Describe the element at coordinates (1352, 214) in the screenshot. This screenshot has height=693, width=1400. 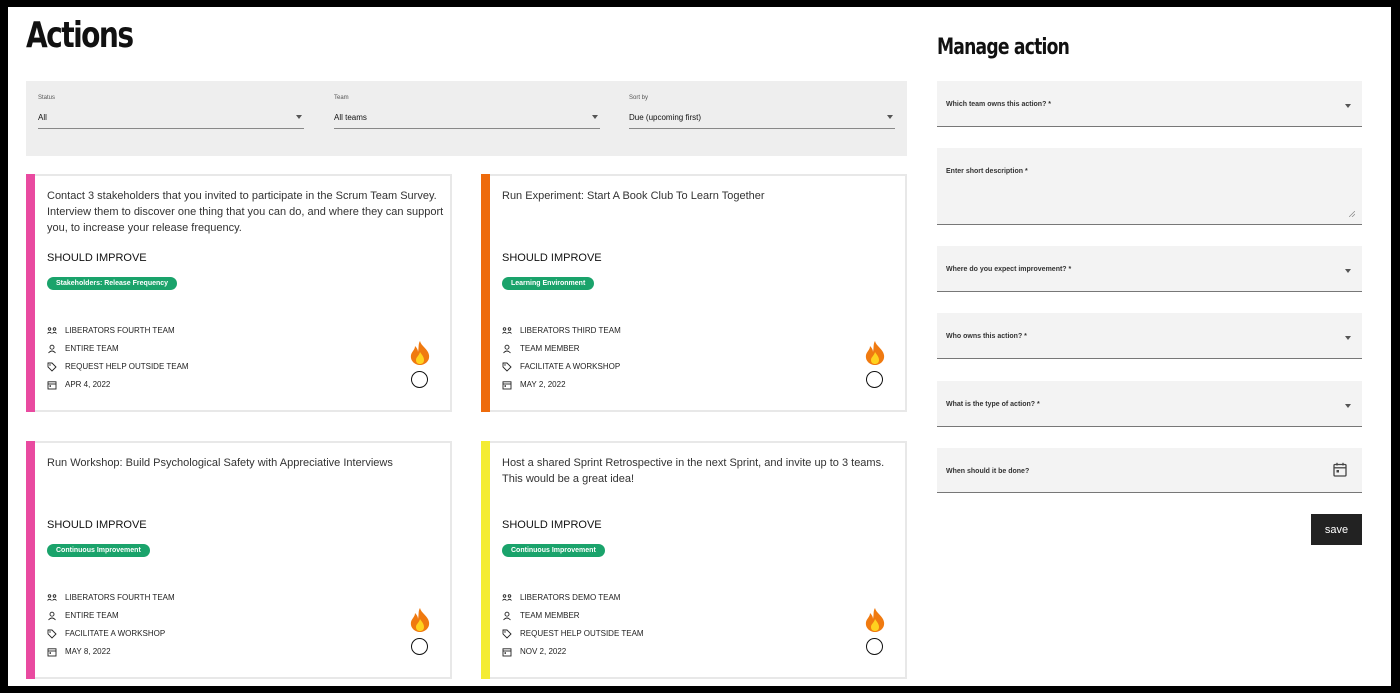
I see `resize-handle-icon` at that location.